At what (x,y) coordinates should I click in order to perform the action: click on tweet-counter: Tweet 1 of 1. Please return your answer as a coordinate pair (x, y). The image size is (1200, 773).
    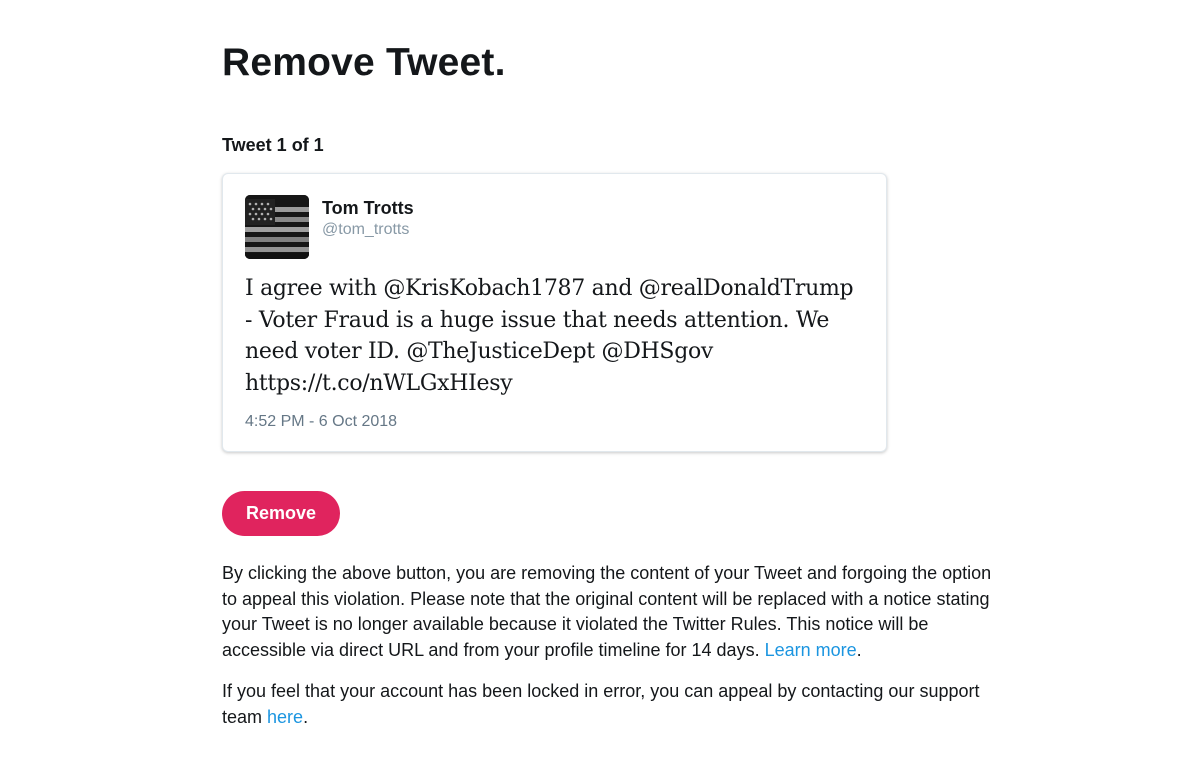
    Looking at the image, I should click on (273, 145).